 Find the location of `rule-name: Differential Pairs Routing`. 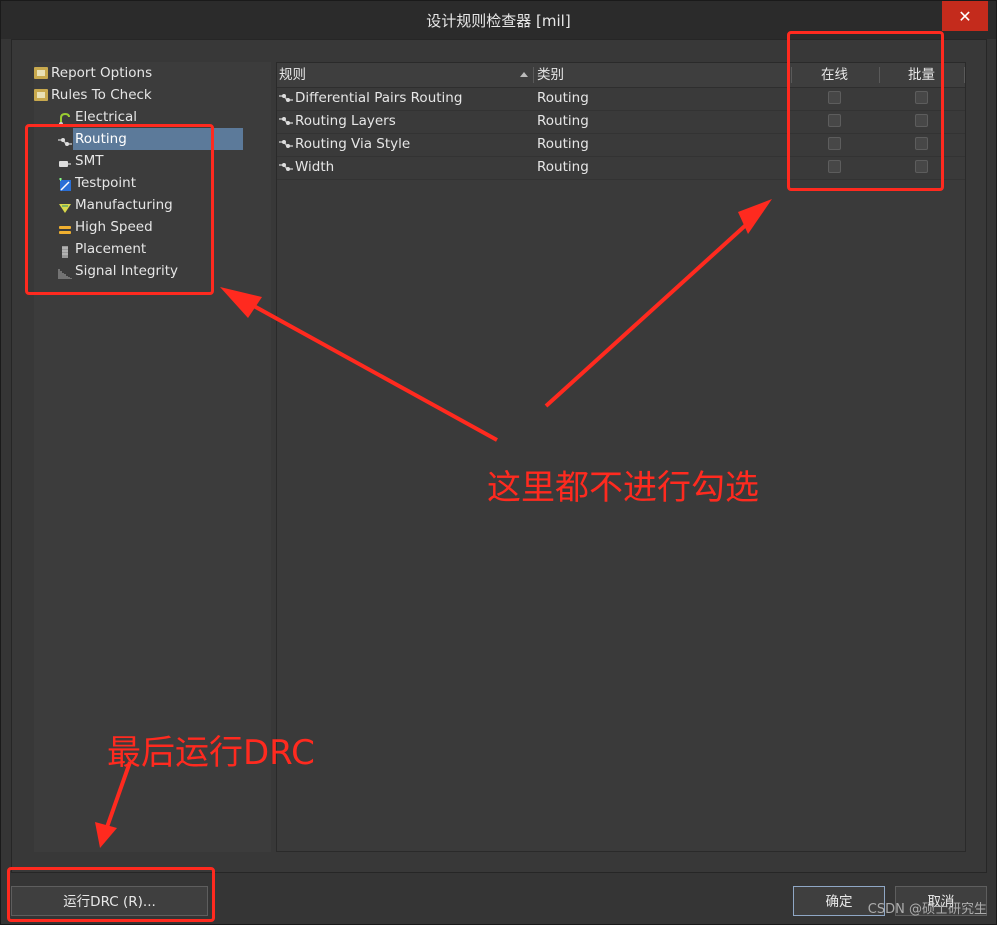

rule-name: Differential Pairs Routing is located at coordinates (379, 98).